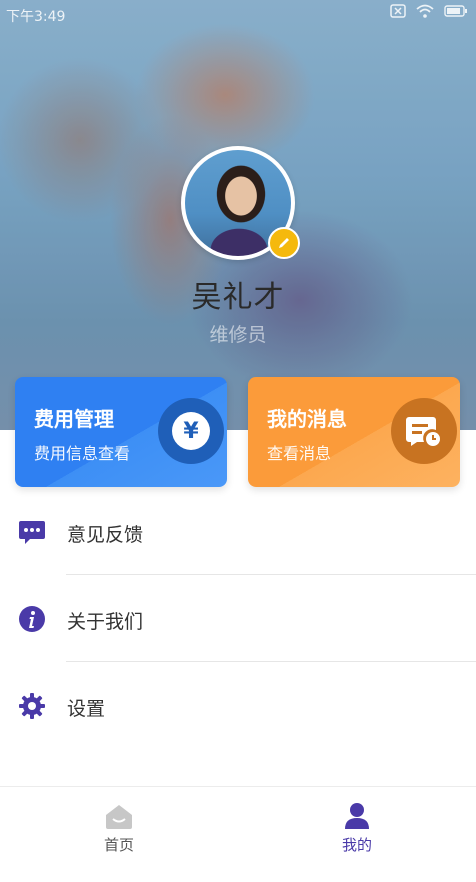  I want to click on nav-item-mine: 我的, so click(357, 834).